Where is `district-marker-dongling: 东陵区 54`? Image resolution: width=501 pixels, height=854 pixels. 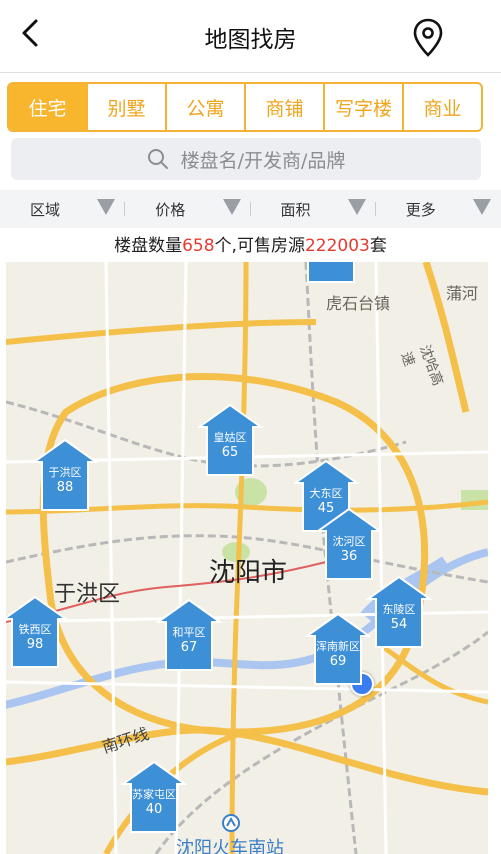
district-marker-dongling: 东陵区 54 is located at coordinates (399, 612).